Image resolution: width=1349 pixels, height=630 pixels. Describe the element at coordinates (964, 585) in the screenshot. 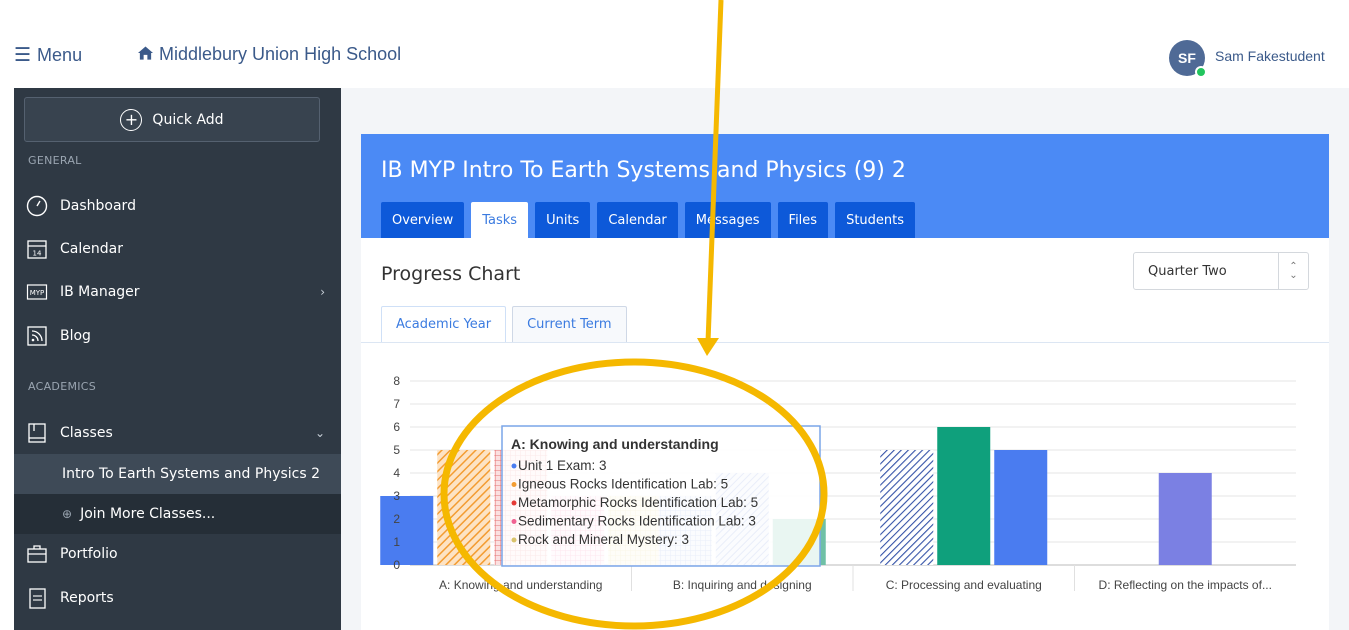

I see `x-tick-label: C: Processing and evaluating` at that location.